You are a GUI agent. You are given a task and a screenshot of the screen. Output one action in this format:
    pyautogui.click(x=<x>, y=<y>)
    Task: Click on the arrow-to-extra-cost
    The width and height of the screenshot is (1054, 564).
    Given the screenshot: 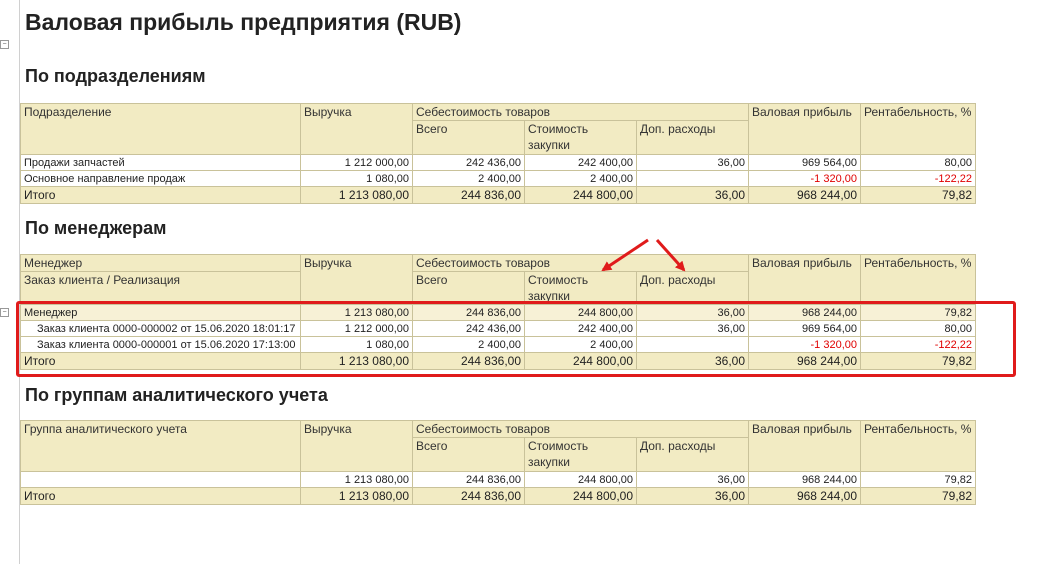 What is the action you would take?
    pyautogui.click(x=670, y=255)
    